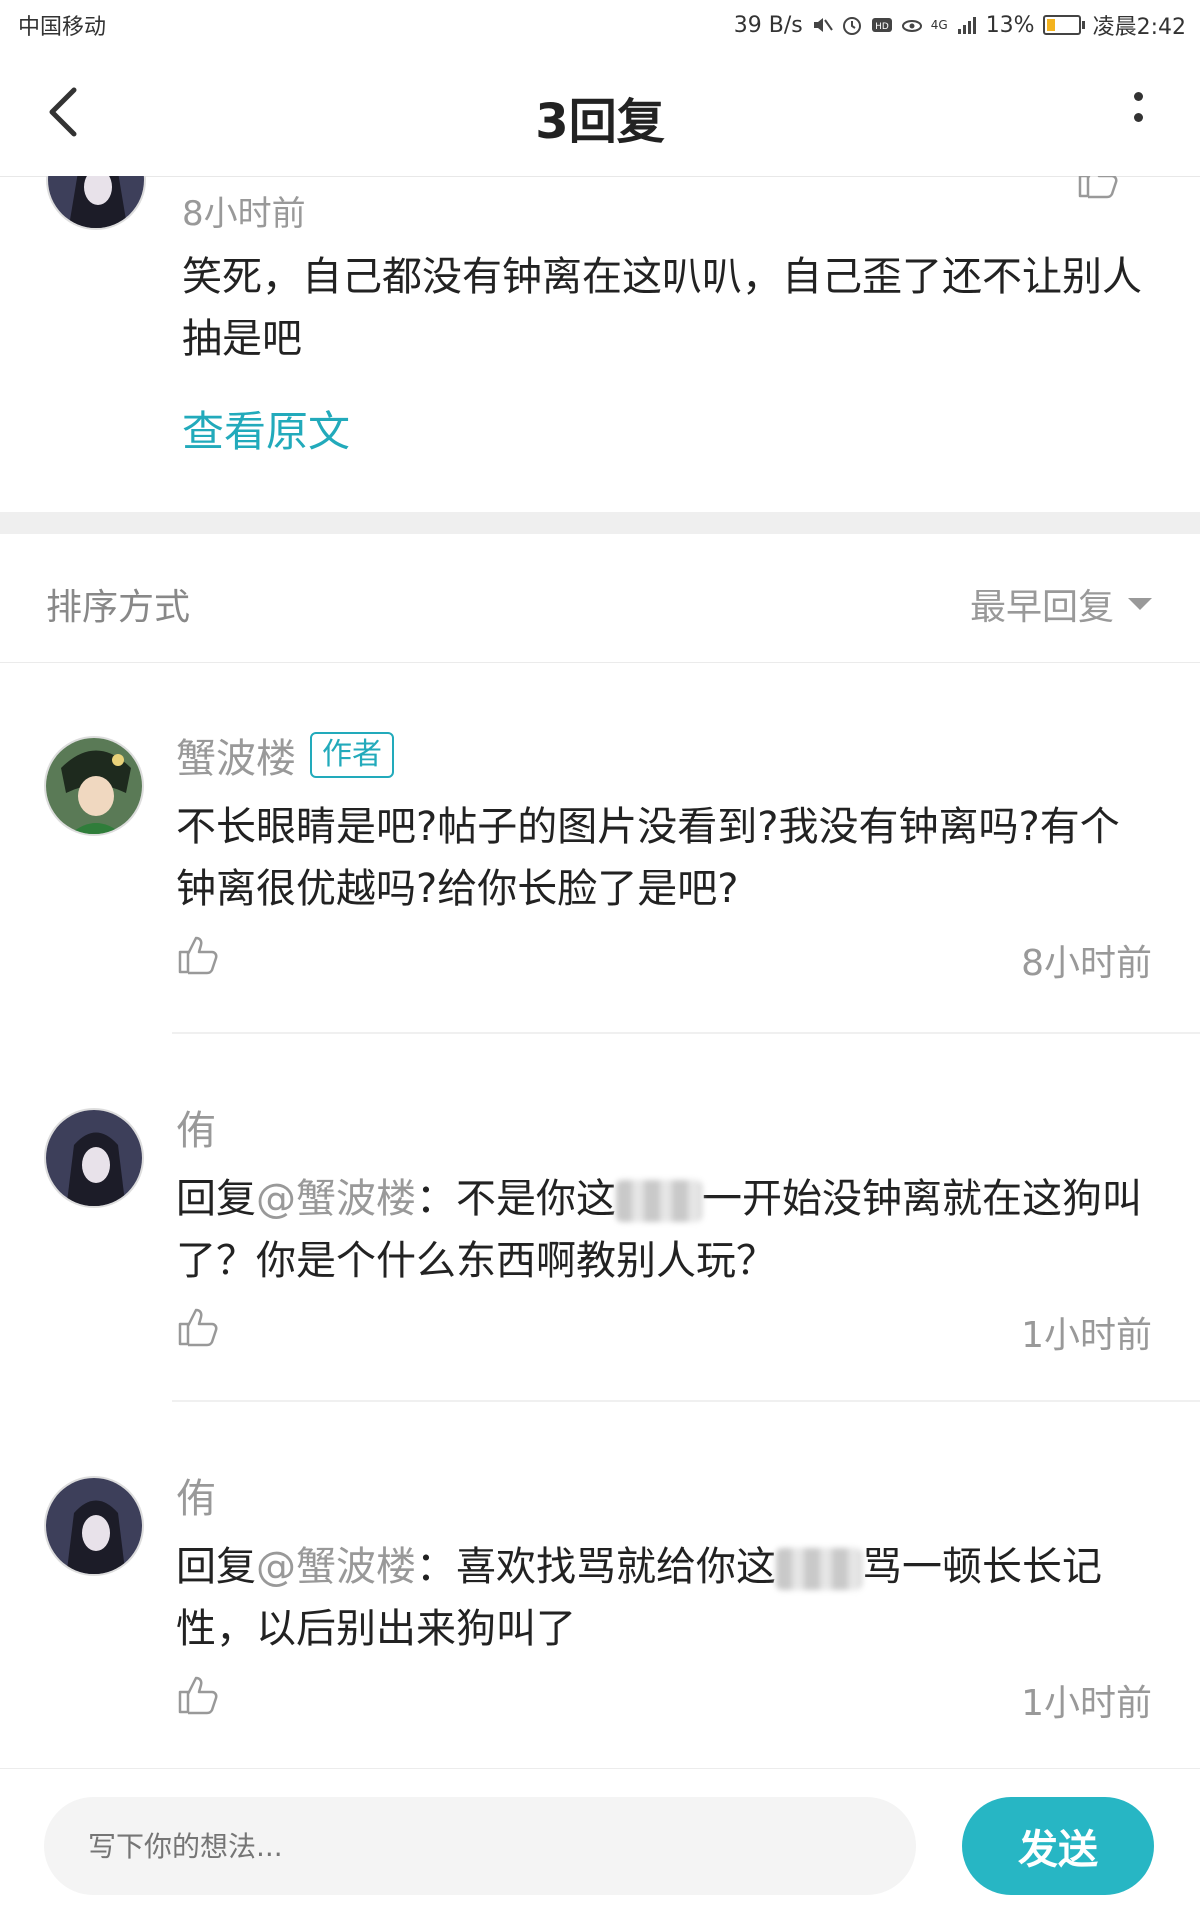  What do you see at coordinates (1058, 1846) in the screenshot?
I see `send-button: 发送` at bounding box center [1058, 1846].